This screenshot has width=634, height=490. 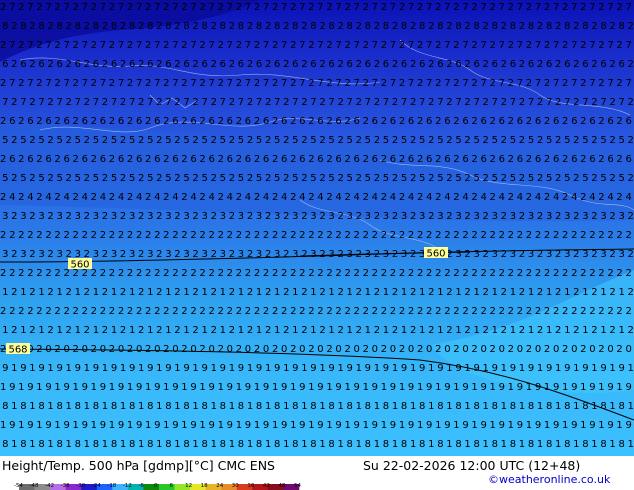 What do you see at coordinates (34, 486) in the screenshot?
I see `legend-tick: -48` at bounding box center [34, 486].